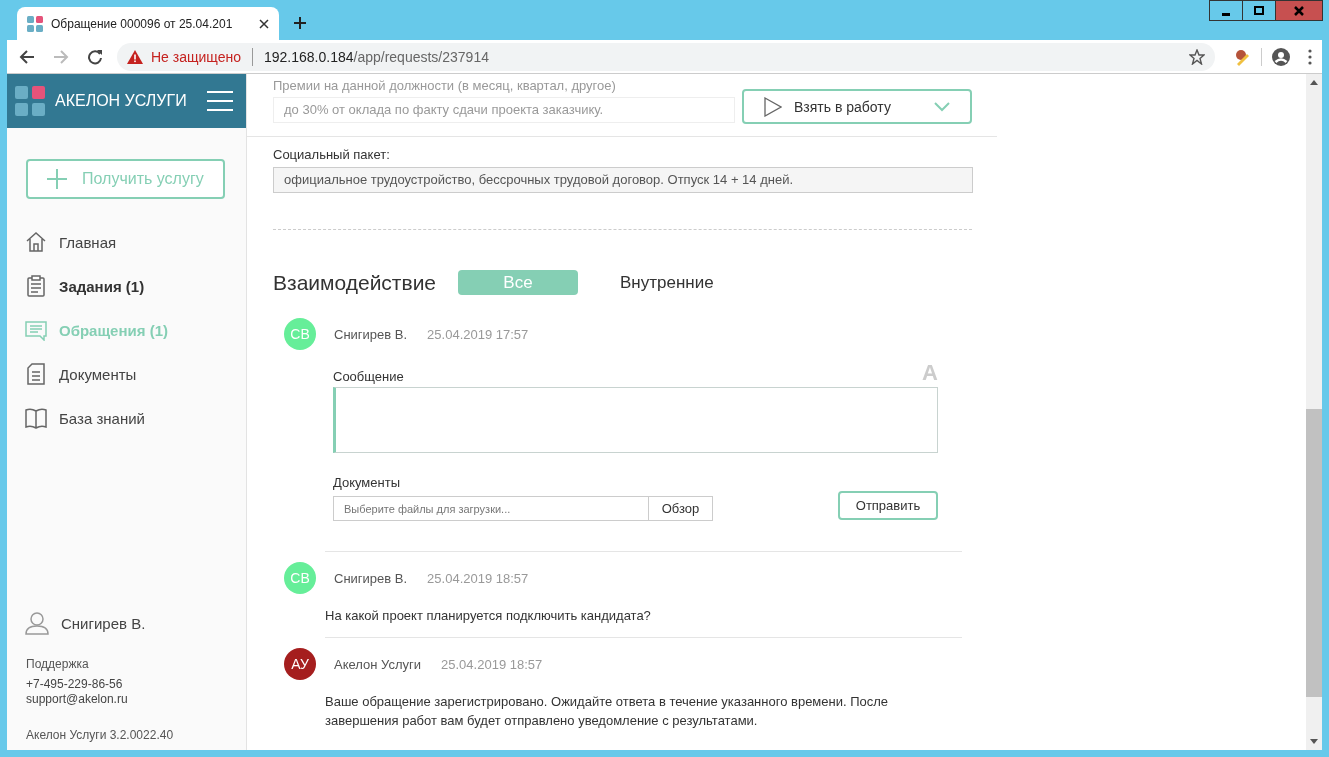  I want to click on nav-item: Главная, so click(126, 242).